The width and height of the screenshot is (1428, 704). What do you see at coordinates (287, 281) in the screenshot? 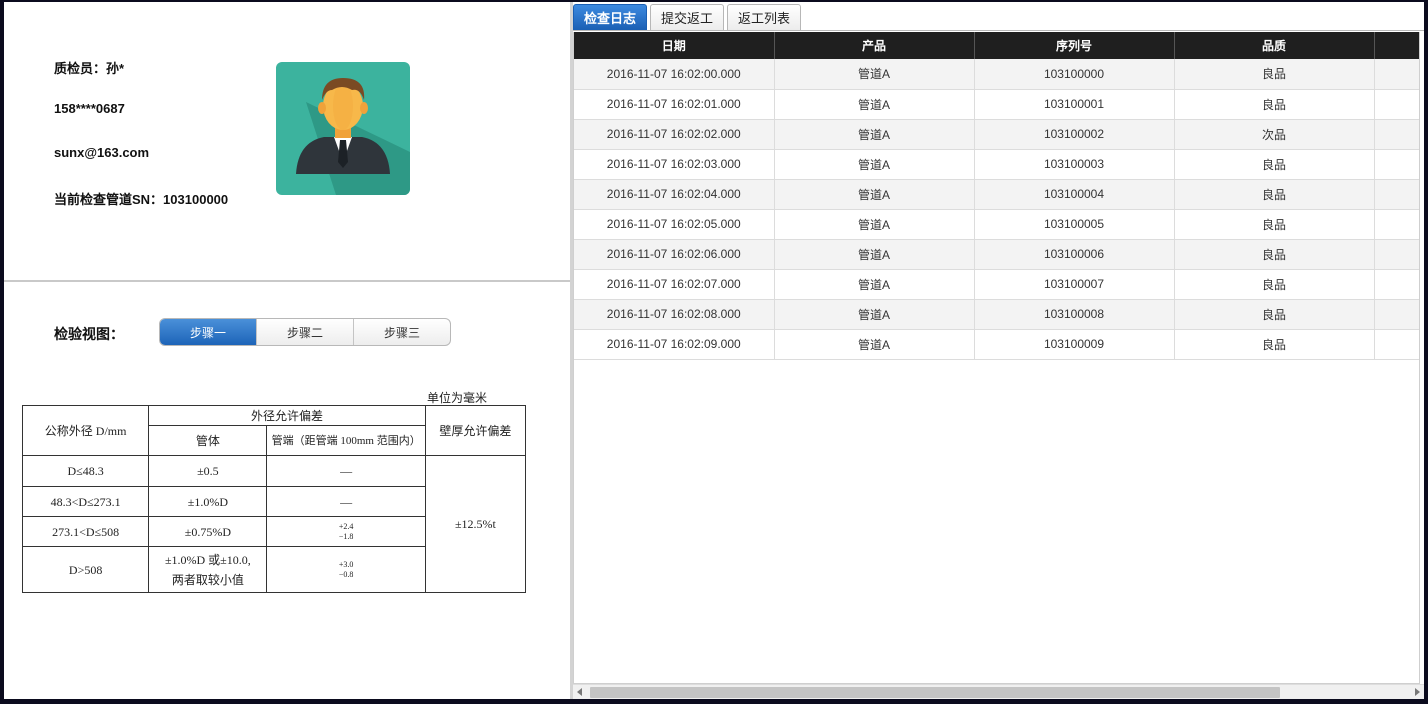
I see `section-divider` at bounding box center [287, 281].